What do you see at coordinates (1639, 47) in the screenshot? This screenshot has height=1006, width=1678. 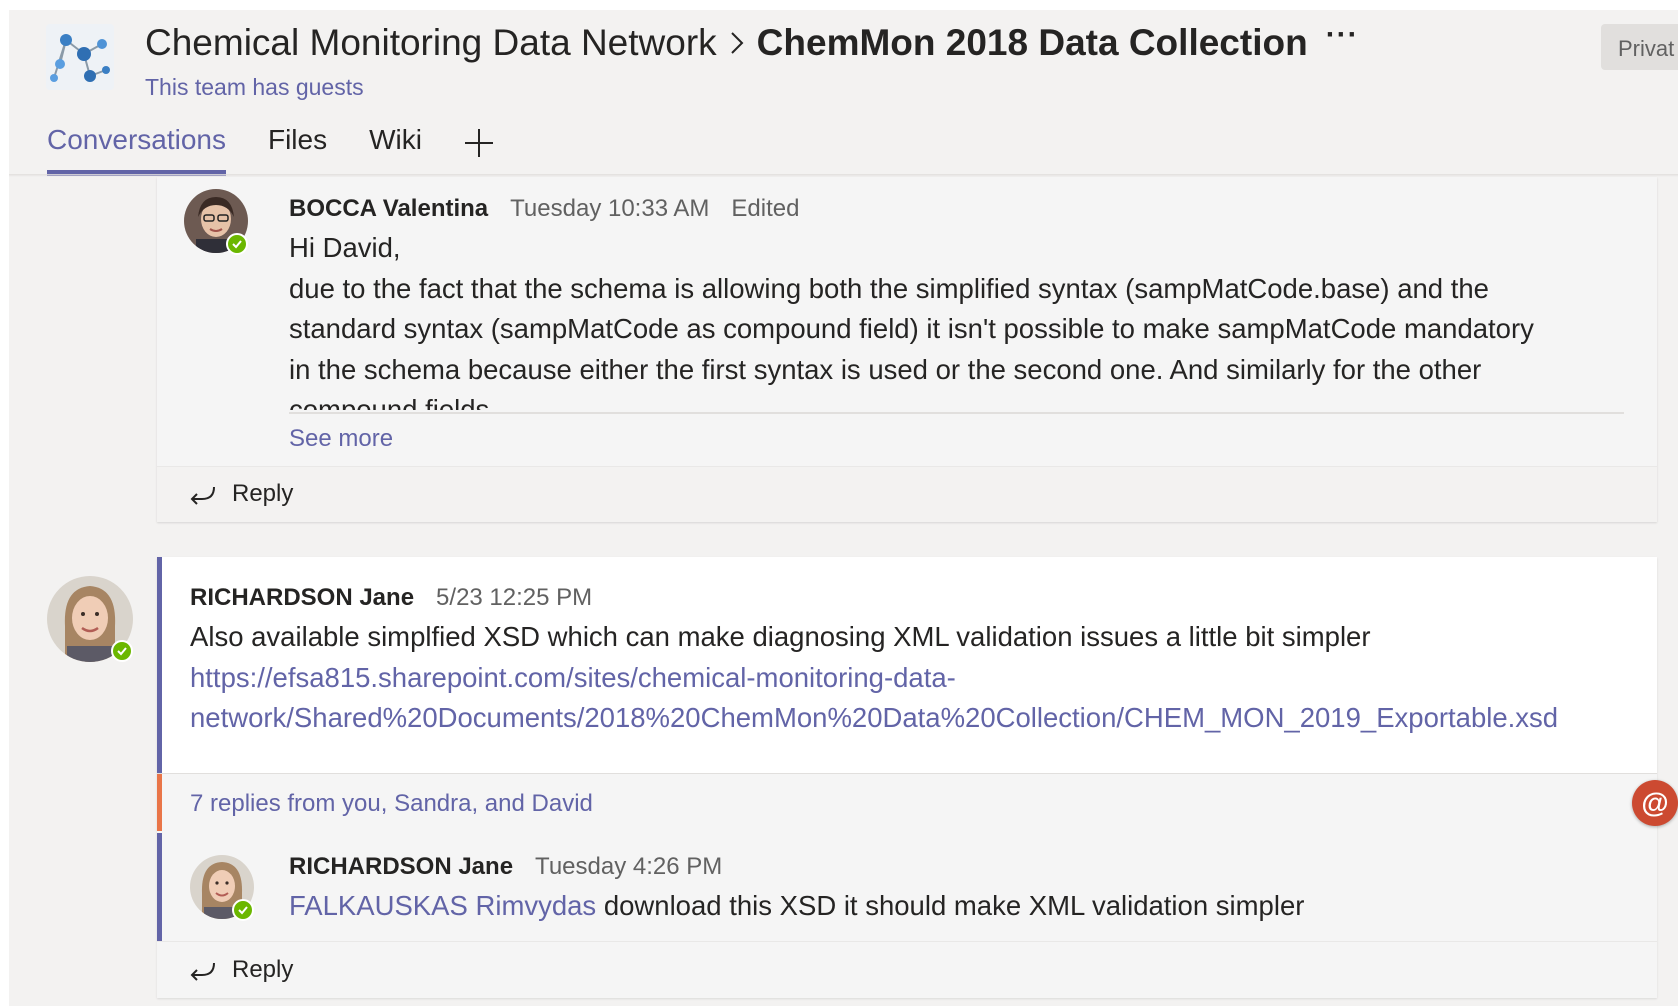 I see `privacy-badge: Privat` at bounding box center [1639, 47].